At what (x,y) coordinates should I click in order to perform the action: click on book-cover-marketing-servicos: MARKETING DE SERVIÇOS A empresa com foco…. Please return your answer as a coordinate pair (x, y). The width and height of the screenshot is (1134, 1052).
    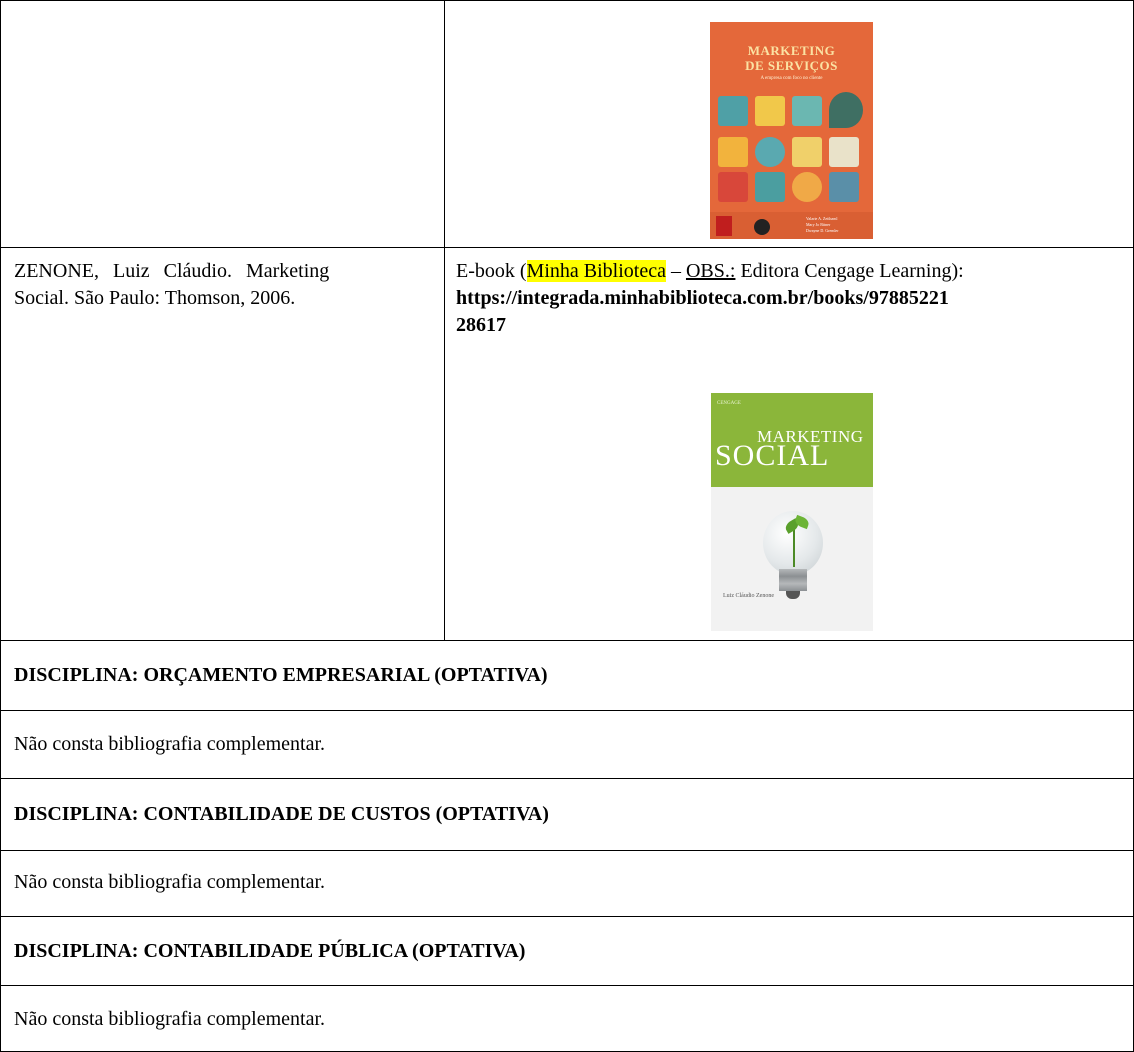
    Looking at the image, I should click on (791, 130).